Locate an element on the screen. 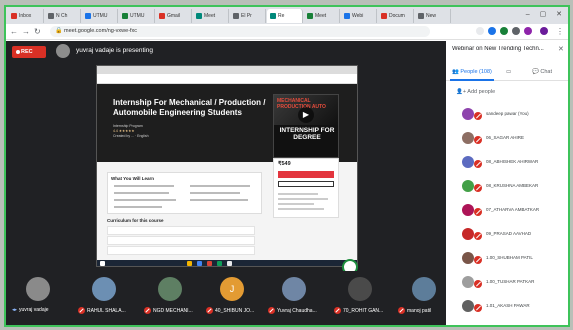 The width and height of the screenshot is (573, 330). star-icon is located at coordinates (480, 31).